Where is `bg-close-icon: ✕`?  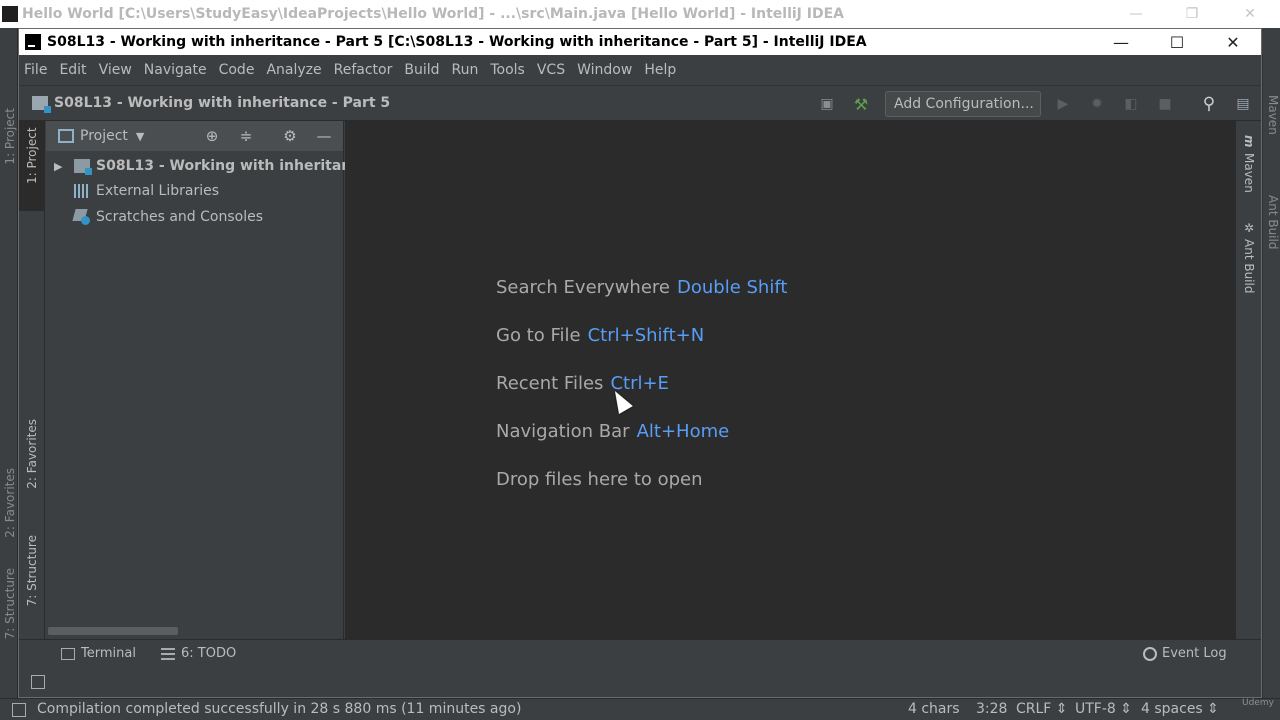
bg-close-icon: ✕ is located at coordinates (1250, 14).